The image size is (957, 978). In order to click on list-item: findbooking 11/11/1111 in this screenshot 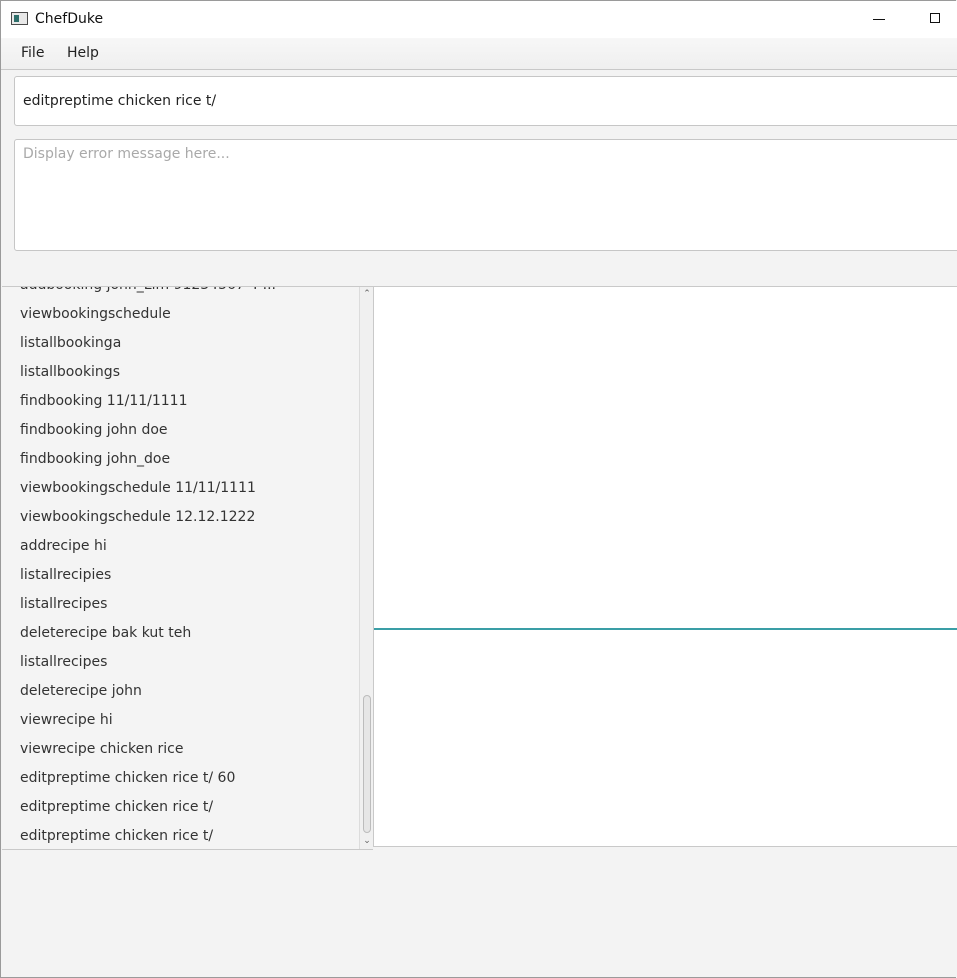, I will do `click(180, 401)`.